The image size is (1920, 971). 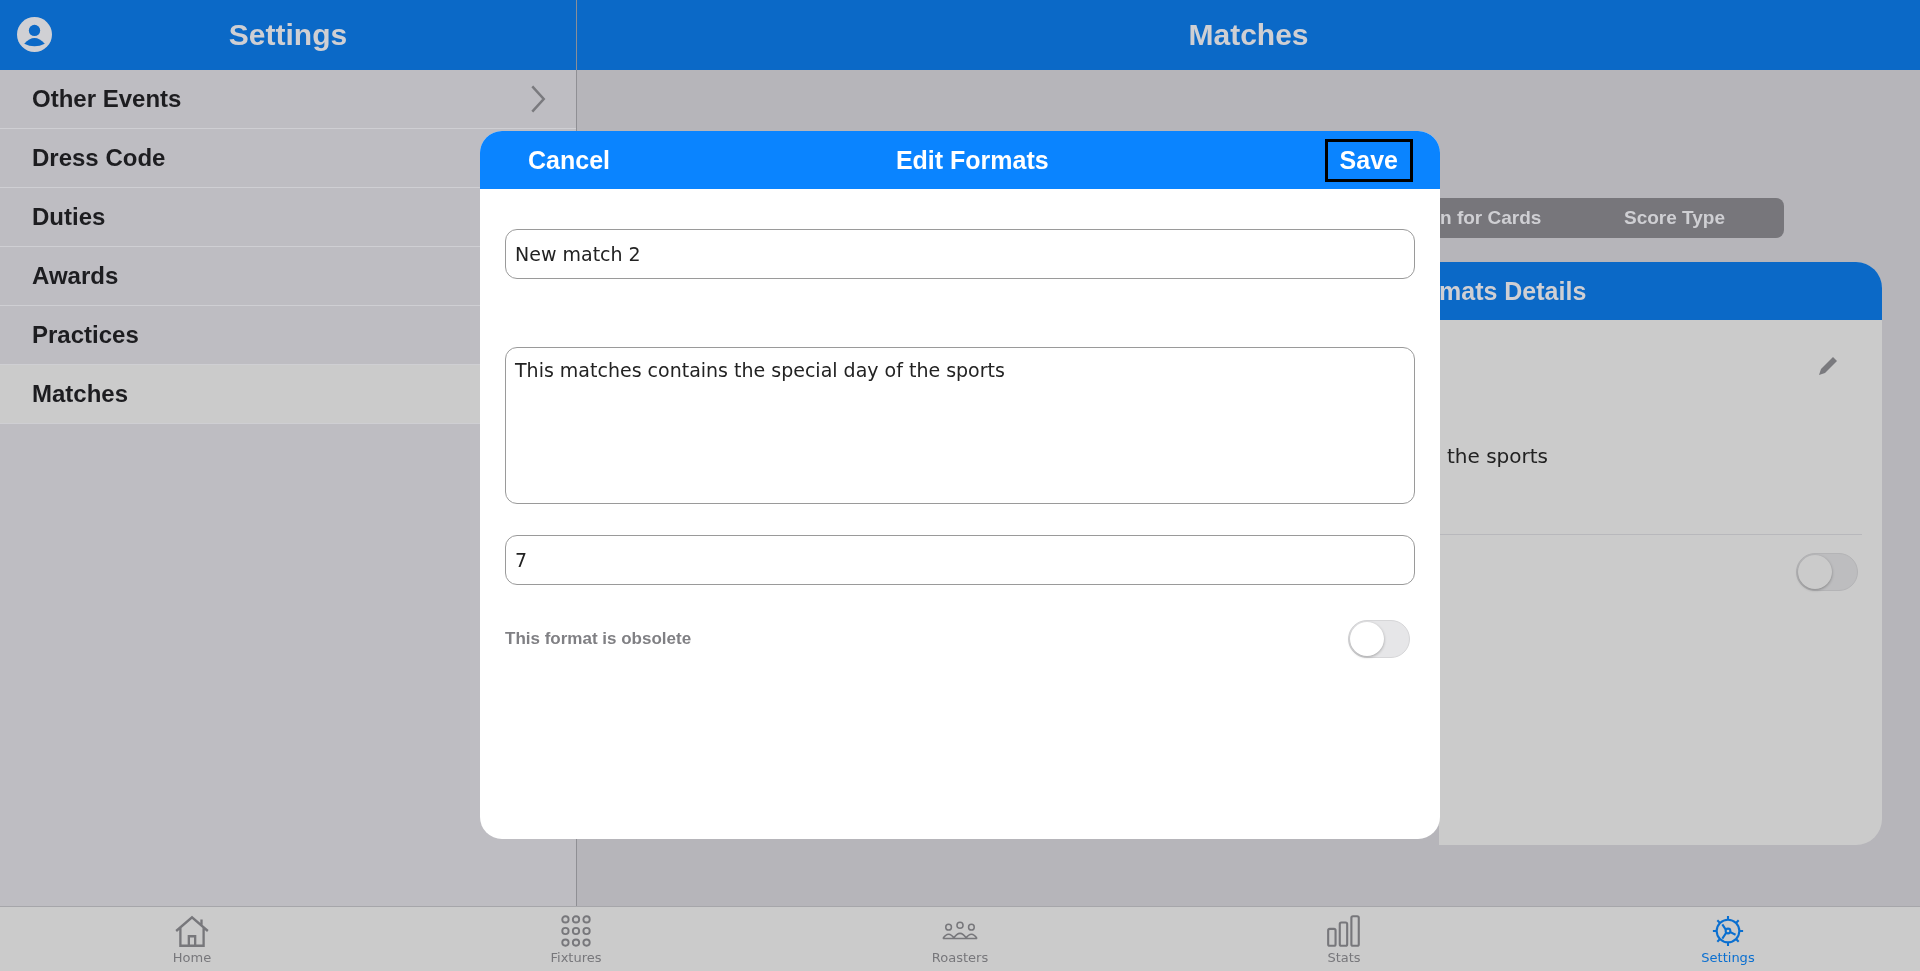 What do you see at coordinates (288, 35) in the screenshot?
I see `sidebar-title: Settings` at bounding box center [288, 35].